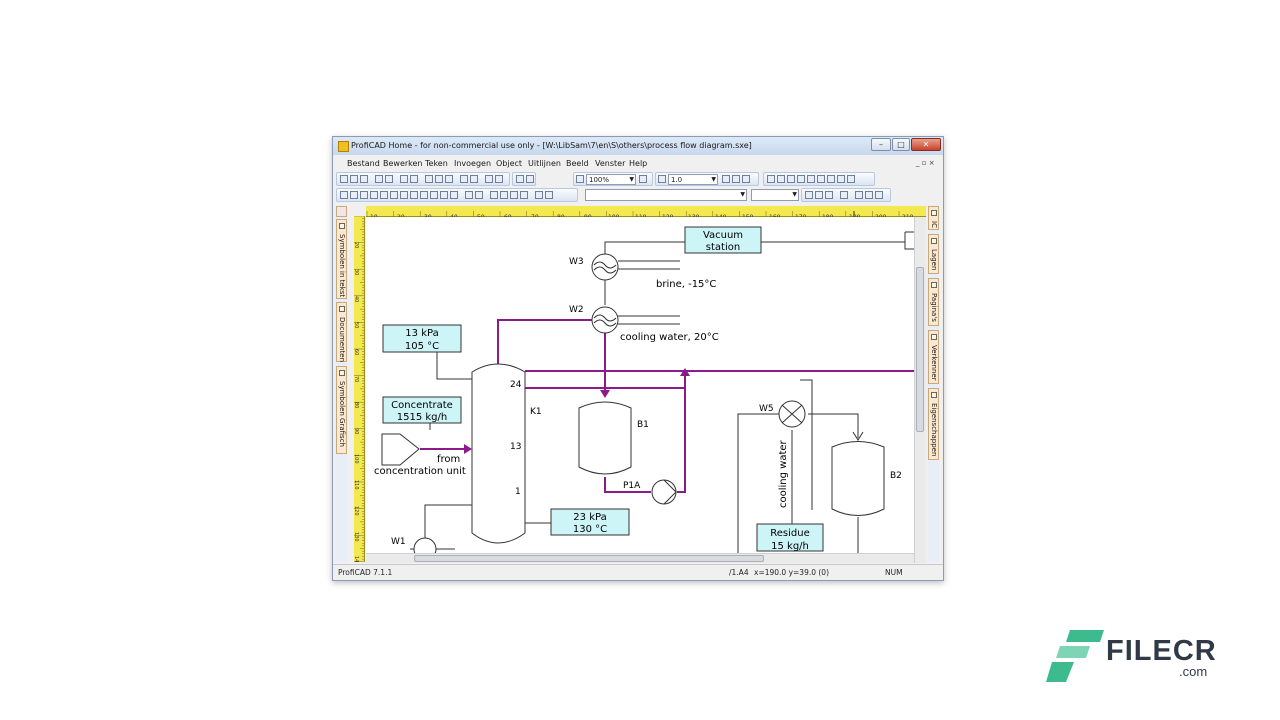  Describe the element at coordinates (933, 424) in the screenshot. I see `tab-eigenschappen: Eigenschappen` at that location.